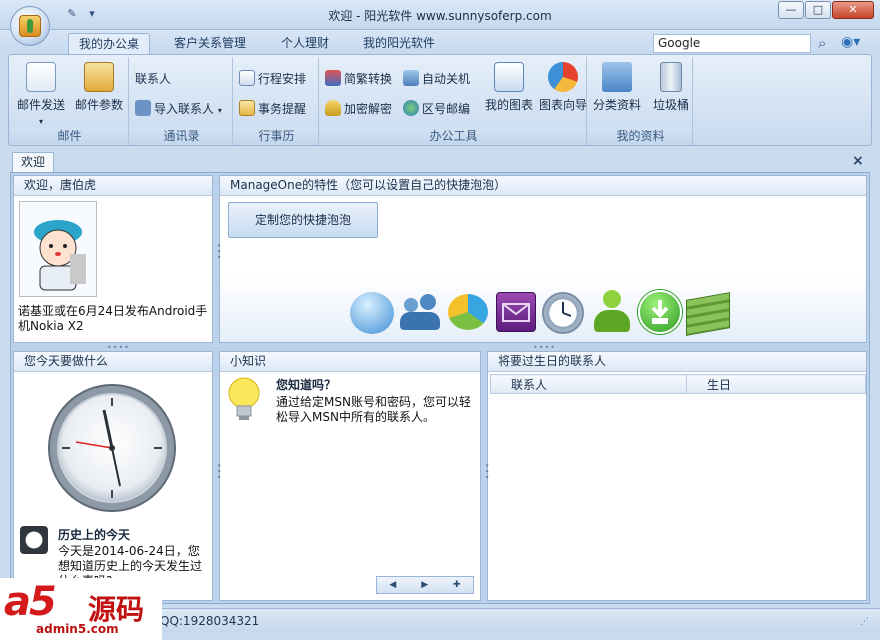 The width and height of the screenshot is (880, 640). Describe the element at coordinates (818, 10) in the screenshot. I see `maximize-button: □` at that location.